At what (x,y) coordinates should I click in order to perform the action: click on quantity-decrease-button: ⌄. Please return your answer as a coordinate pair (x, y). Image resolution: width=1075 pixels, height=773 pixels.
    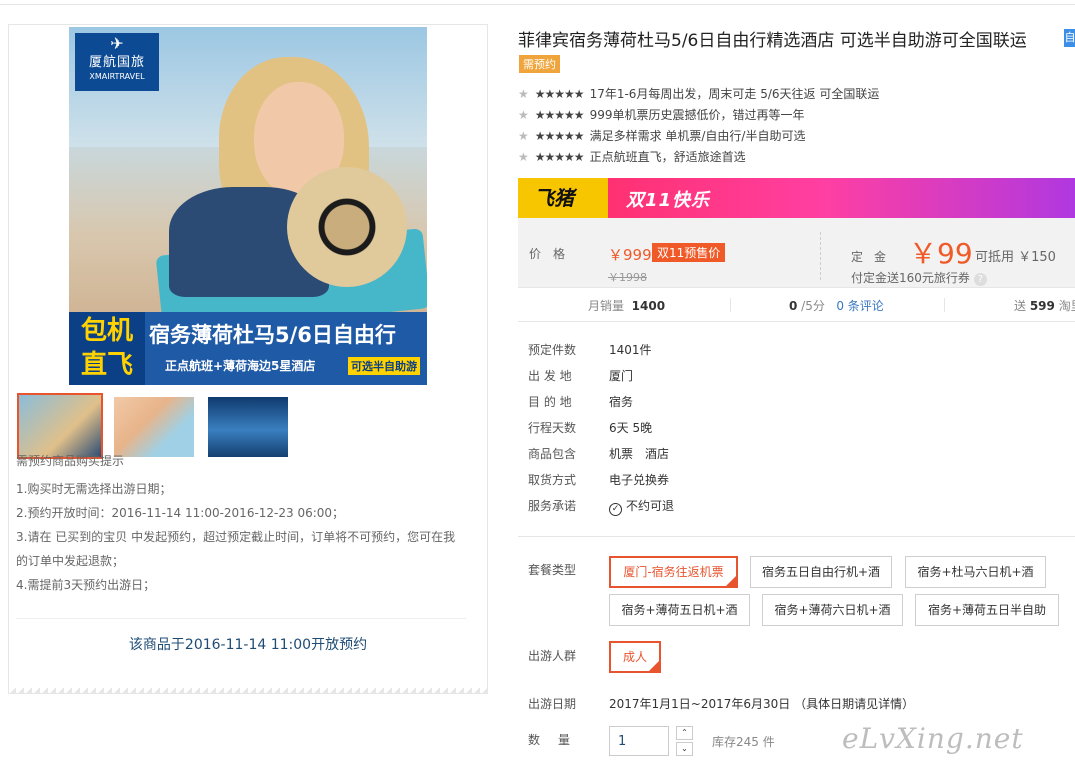
    Looking at the image, I should click on (684, 749).